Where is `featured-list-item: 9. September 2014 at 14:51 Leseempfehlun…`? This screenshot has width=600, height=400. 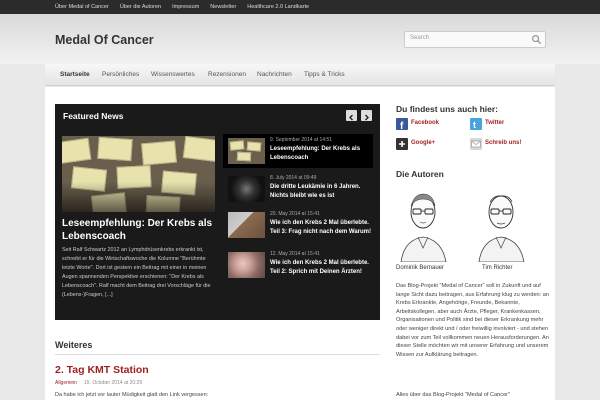 featured-list-item: 9. September 2014 at 14:51 Leseempfehlun… is located at coordinates (298, 151).